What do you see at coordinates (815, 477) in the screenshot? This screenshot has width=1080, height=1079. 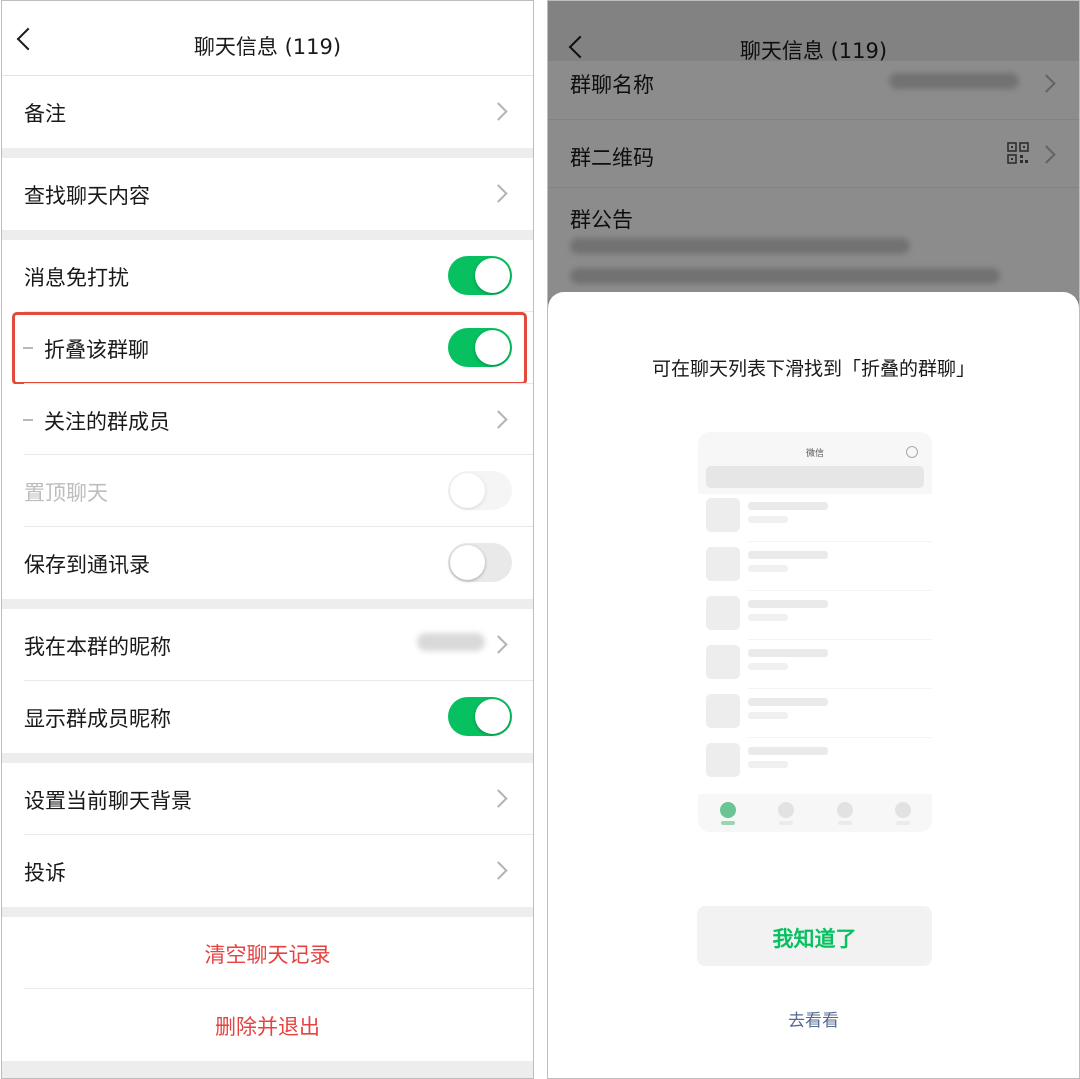 I see `illustration-search-bar` at bounding box center [815, 477].